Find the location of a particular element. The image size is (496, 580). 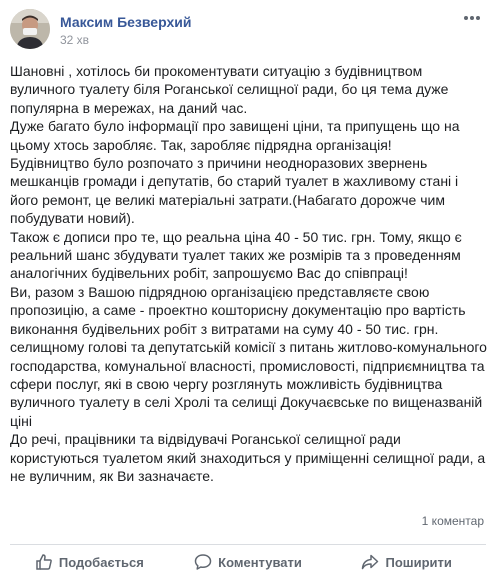

speech-bubble-icon is located at coordinates (203, 562).